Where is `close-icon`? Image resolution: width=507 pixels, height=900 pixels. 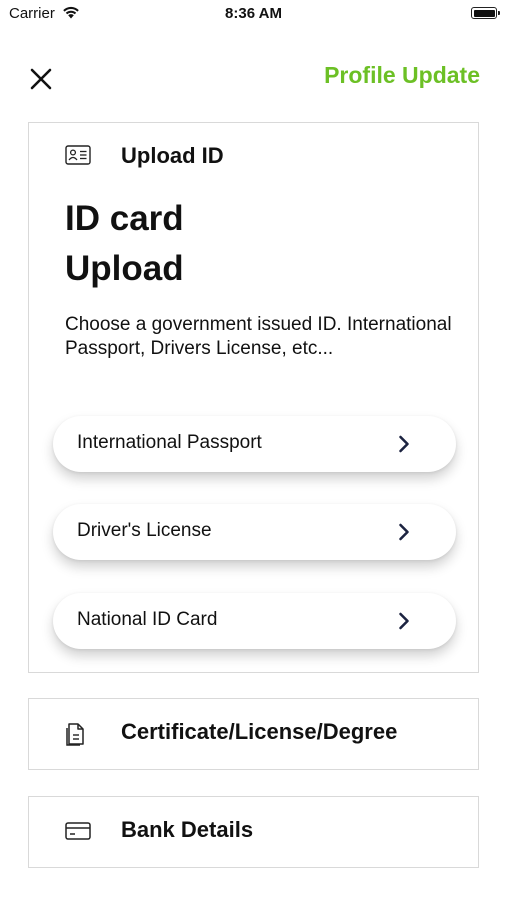
close-icon is located at coordinates (41, 79).